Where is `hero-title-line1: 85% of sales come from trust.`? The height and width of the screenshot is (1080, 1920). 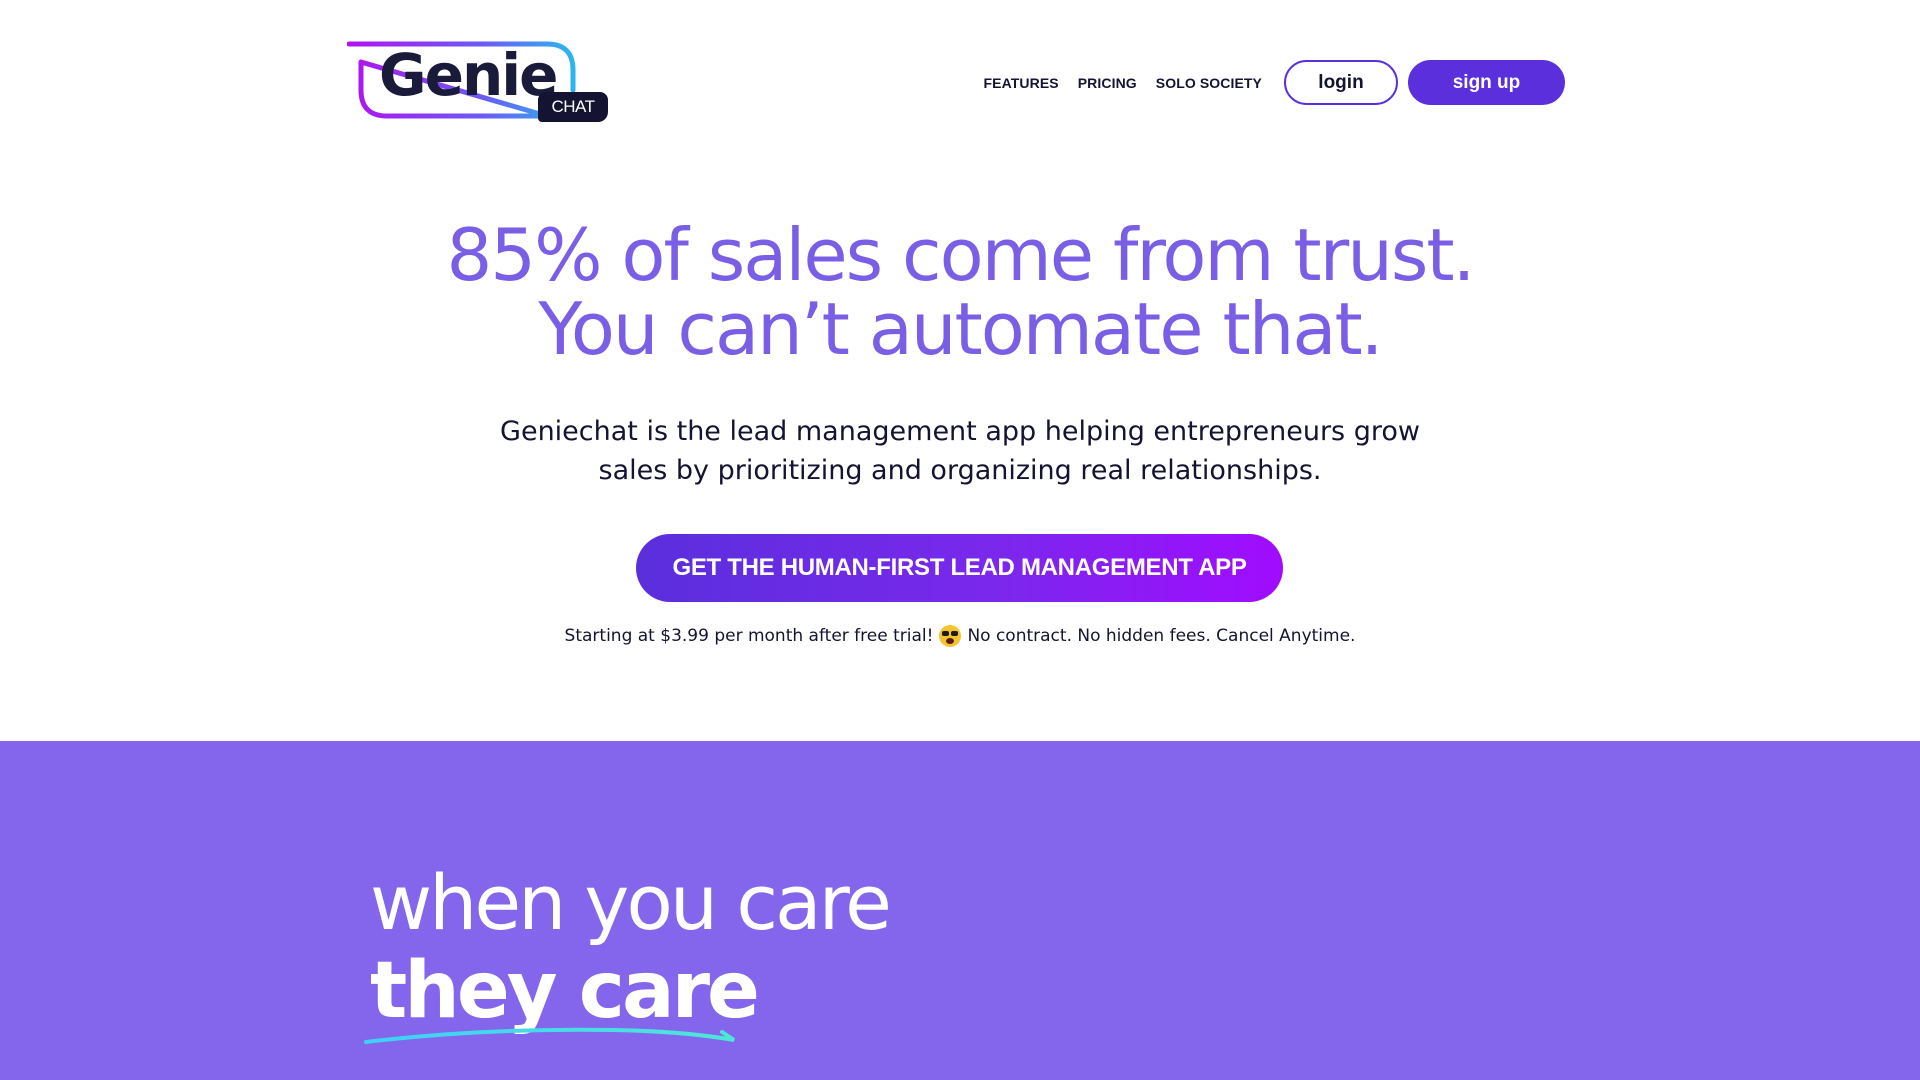 hero-title-line1: 85% of sales come from trust. is located at coordinates (960, 255).